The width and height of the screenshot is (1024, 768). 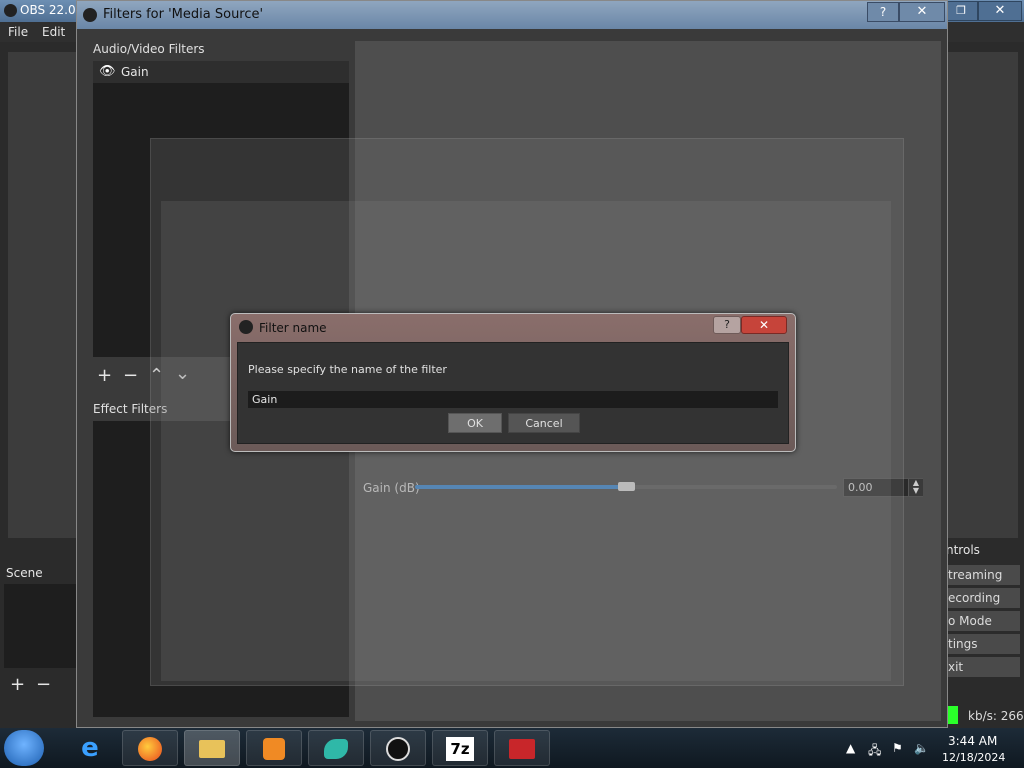 I want to click on bird-app-icon, so click(x=336, y=748).